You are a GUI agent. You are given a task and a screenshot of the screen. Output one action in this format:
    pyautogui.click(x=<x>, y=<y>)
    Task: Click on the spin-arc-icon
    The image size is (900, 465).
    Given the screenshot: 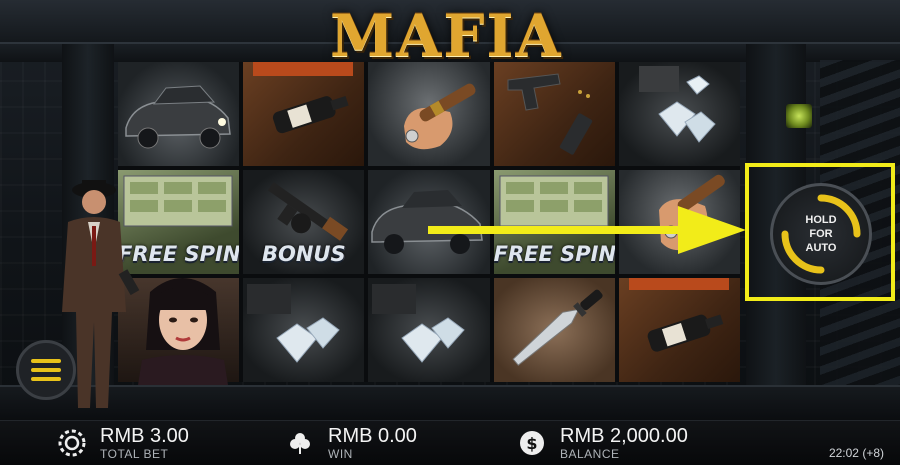 What is the action you would take?
    pyautogui.click(x=821, y=234)
    